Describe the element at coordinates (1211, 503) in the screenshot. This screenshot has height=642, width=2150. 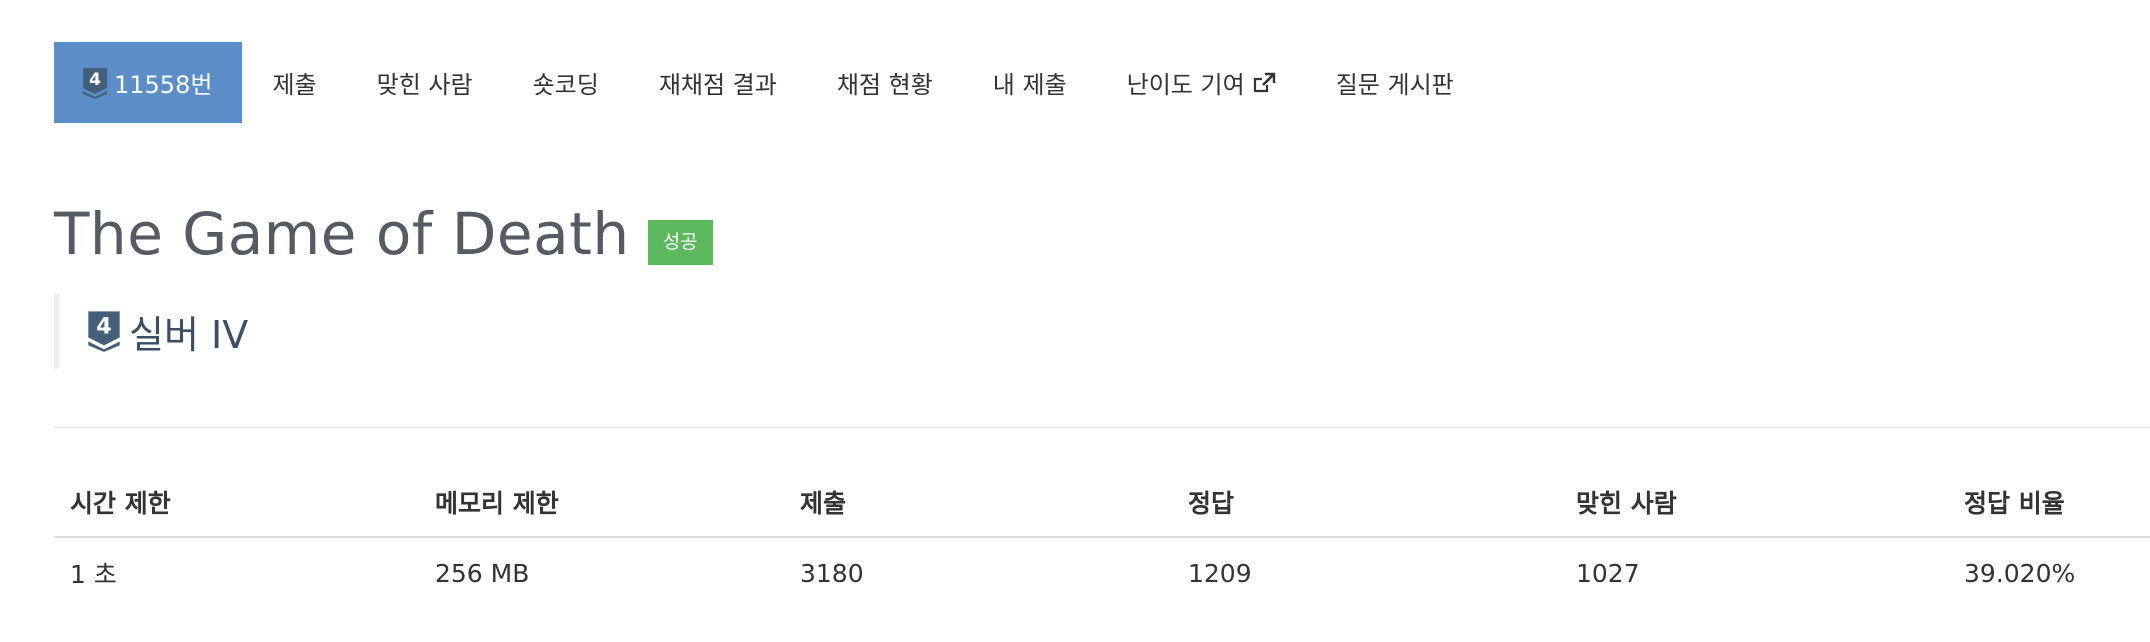
I see `header-accepted: 정답` at that location.